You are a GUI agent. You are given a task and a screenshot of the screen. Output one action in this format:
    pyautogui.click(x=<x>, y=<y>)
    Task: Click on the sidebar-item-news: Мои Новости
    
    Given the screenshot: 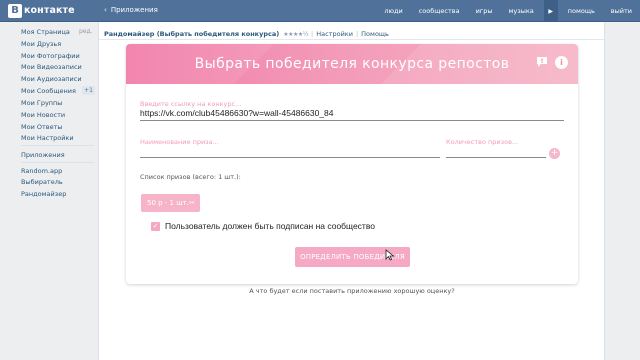 What is the action you would take?
    pyautogui.click(x=43, y=115)
    